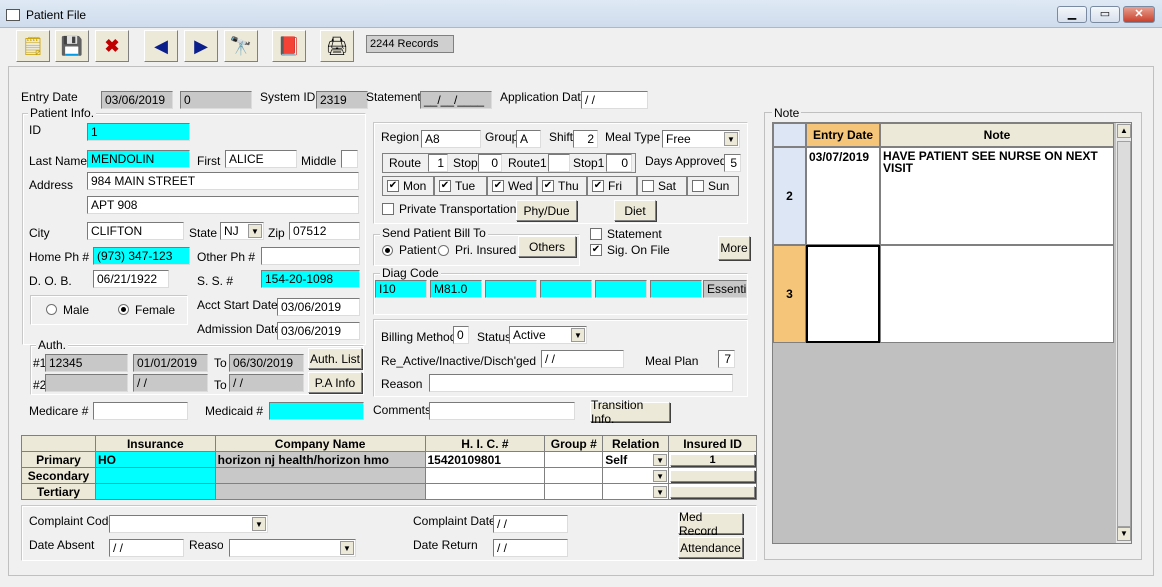 The width and height of the screenshot is (1162, 587). What do you see at coordinates (188, 524) in the screenshot?
I see `complaint-code-select: ▼` at bounding box center [188, 524].